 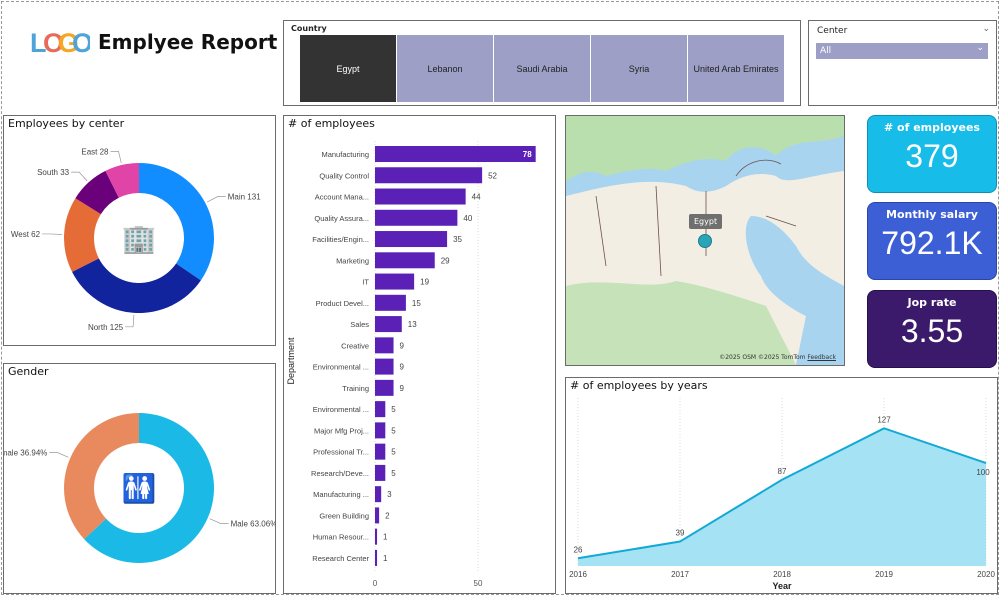 I want to click on kpi-value: 379, so click(x=932, y=156).